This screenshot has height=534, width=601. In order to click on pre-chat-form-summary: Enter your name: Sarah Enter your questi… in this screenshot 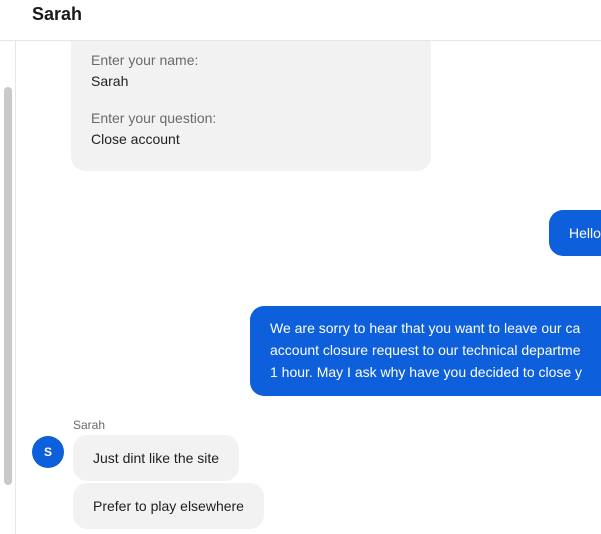, I will do `click(251, 106)`.